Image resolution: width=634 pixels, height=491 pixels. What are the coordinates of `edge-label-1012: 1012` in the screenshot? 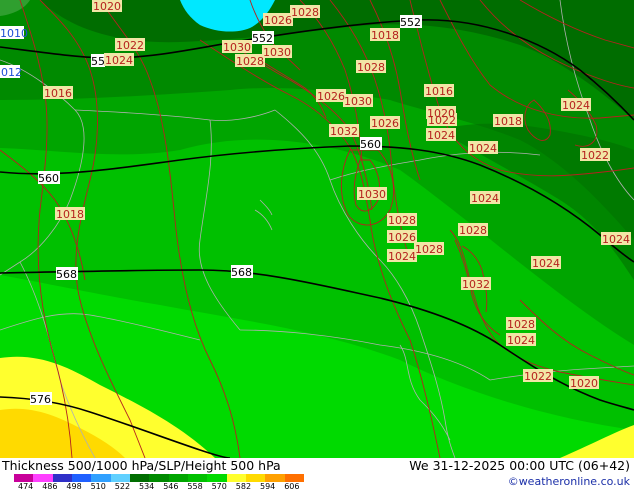 It's located at (11, 72).